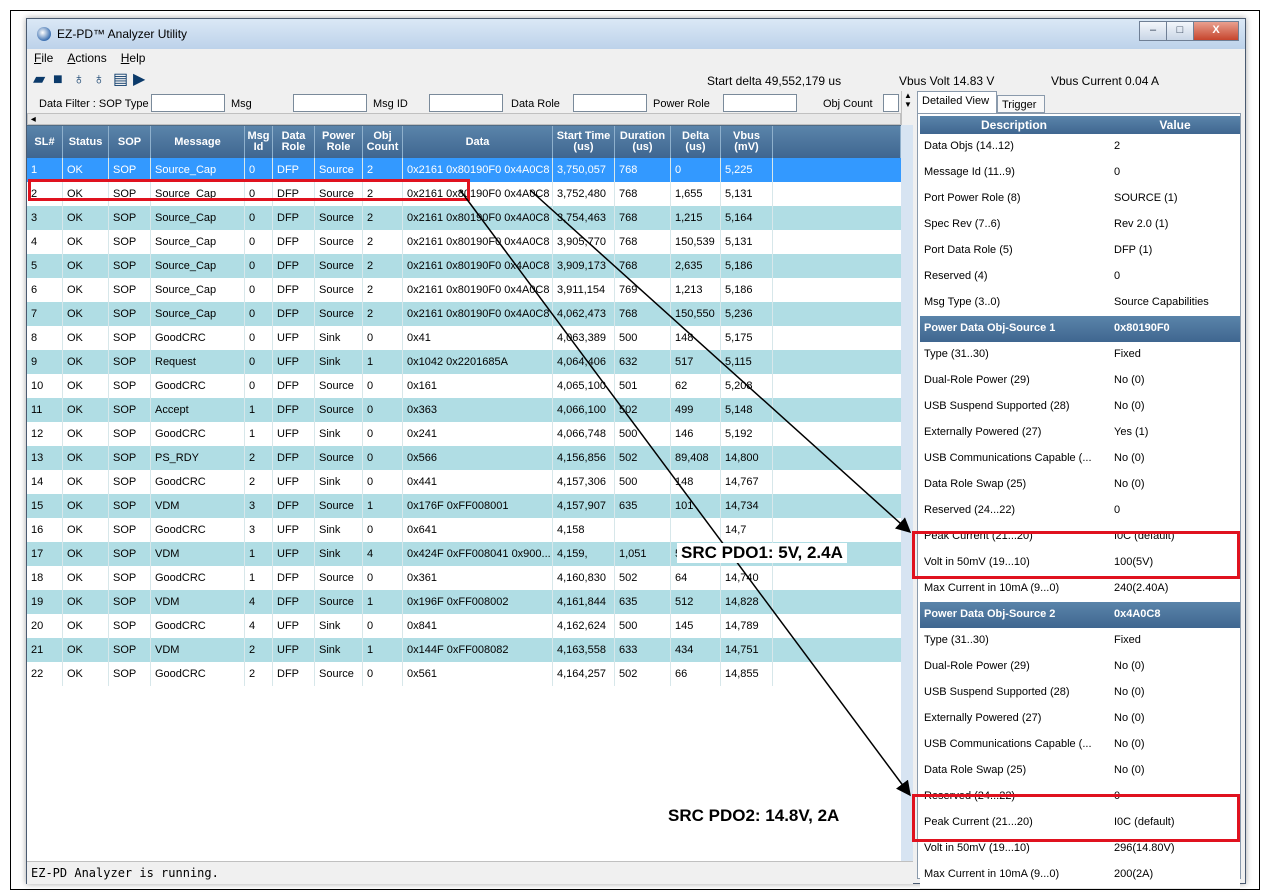 This screenshot has height=895, width=1270. I want to click on pdo1-annotation: SRC PDO1: 5V, 2.4A, so click(762, 553).